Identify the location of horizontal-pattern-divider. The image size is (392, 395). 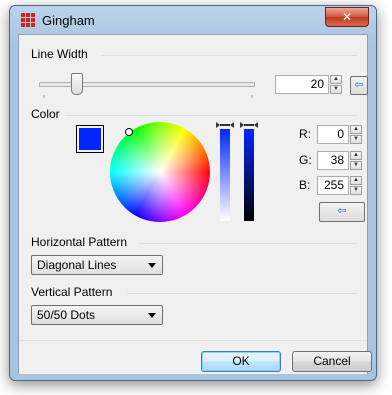
(248, 243).